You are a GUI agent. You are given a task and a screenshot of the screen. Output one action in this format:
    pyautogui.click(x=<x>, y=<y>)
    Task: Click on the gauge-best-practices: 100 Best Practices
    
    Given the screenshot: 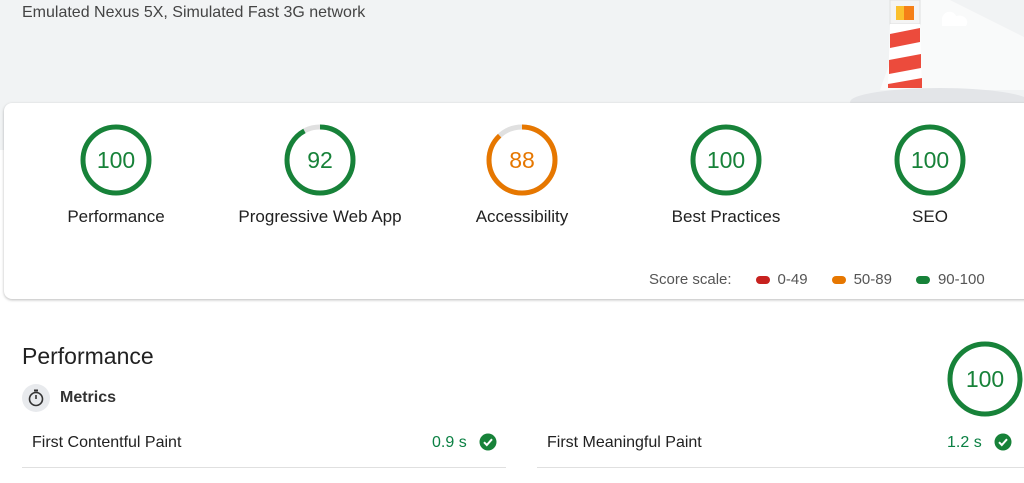 What is the action you would take?
    pyautogui.click(x=726, y=175)
    